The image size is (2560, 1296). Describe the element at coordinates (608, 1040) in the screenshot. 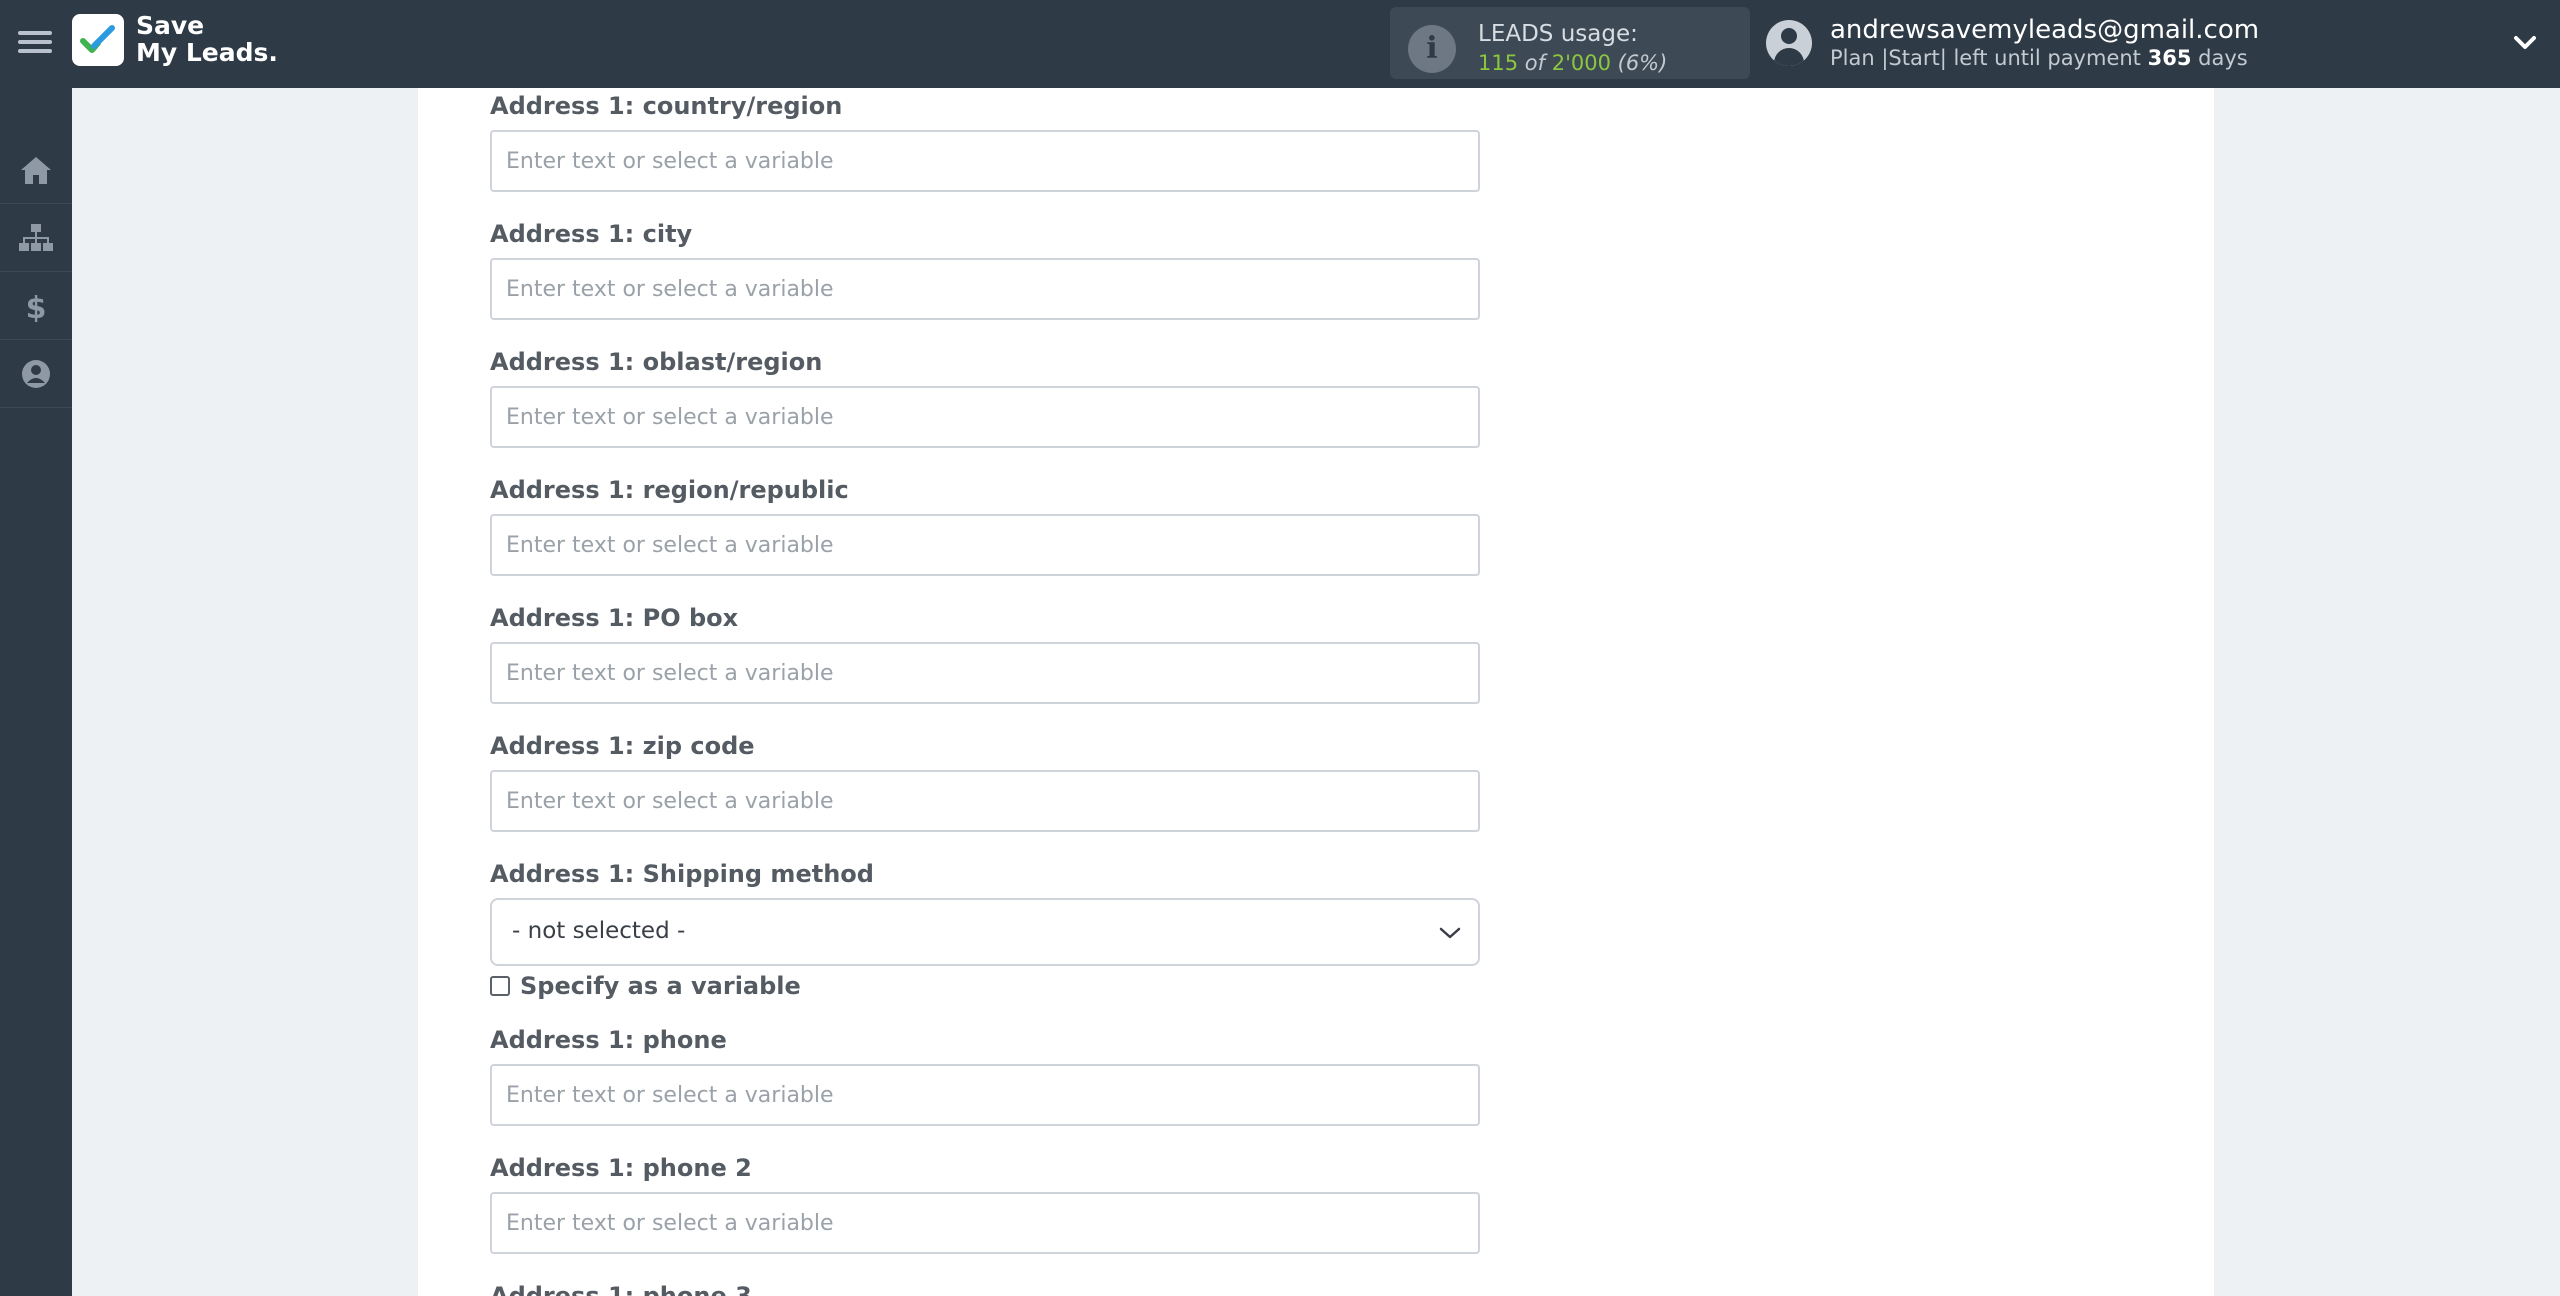

I see `field-label-phone: Address 1: phone` at that location.